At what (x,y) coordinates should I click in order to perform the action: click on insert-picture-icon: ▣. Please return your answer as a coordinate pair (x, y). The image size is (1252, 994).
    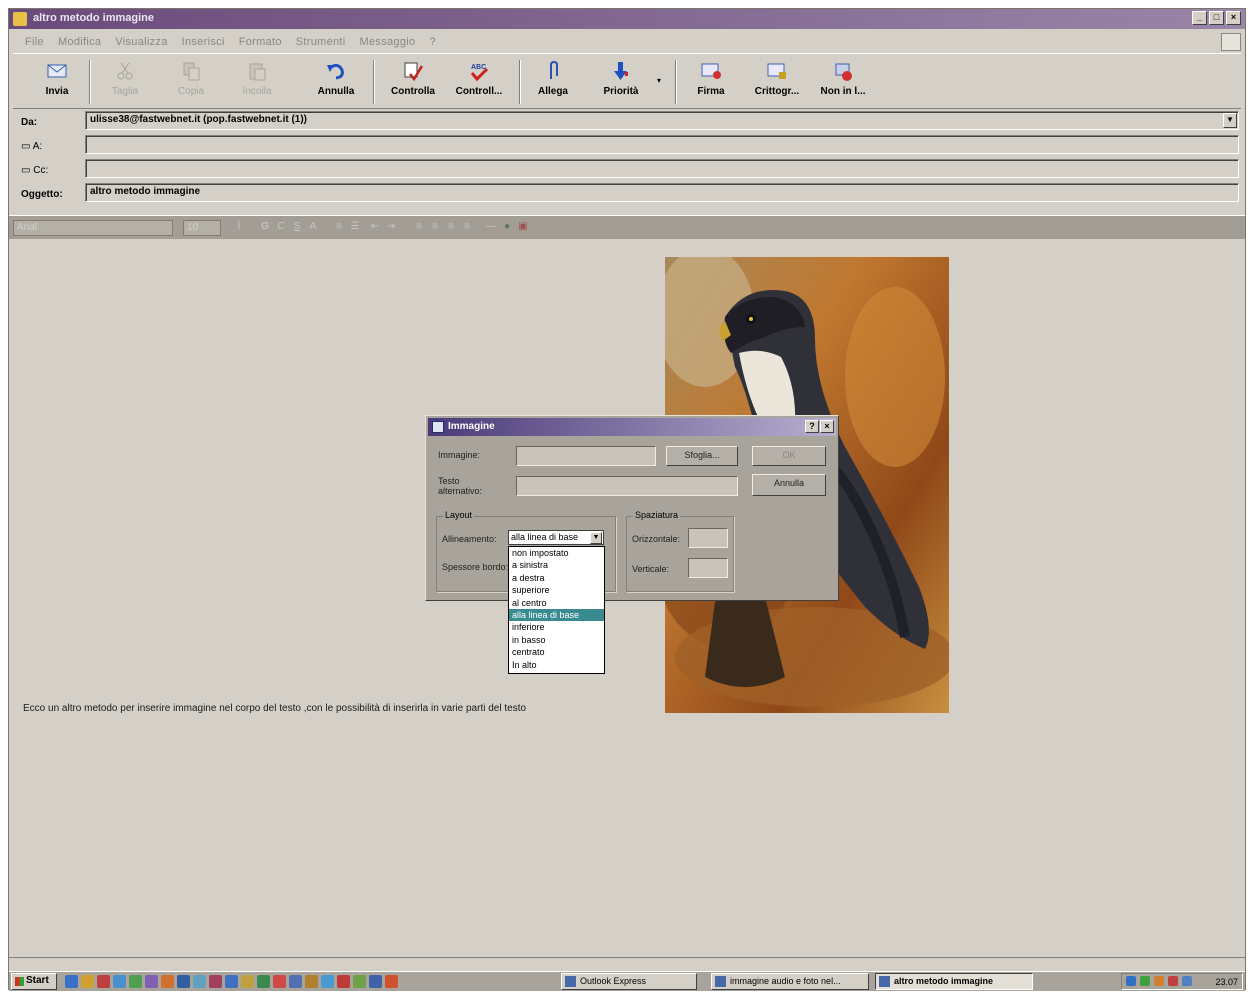
    Looking at the image, I should click on (523, 228).